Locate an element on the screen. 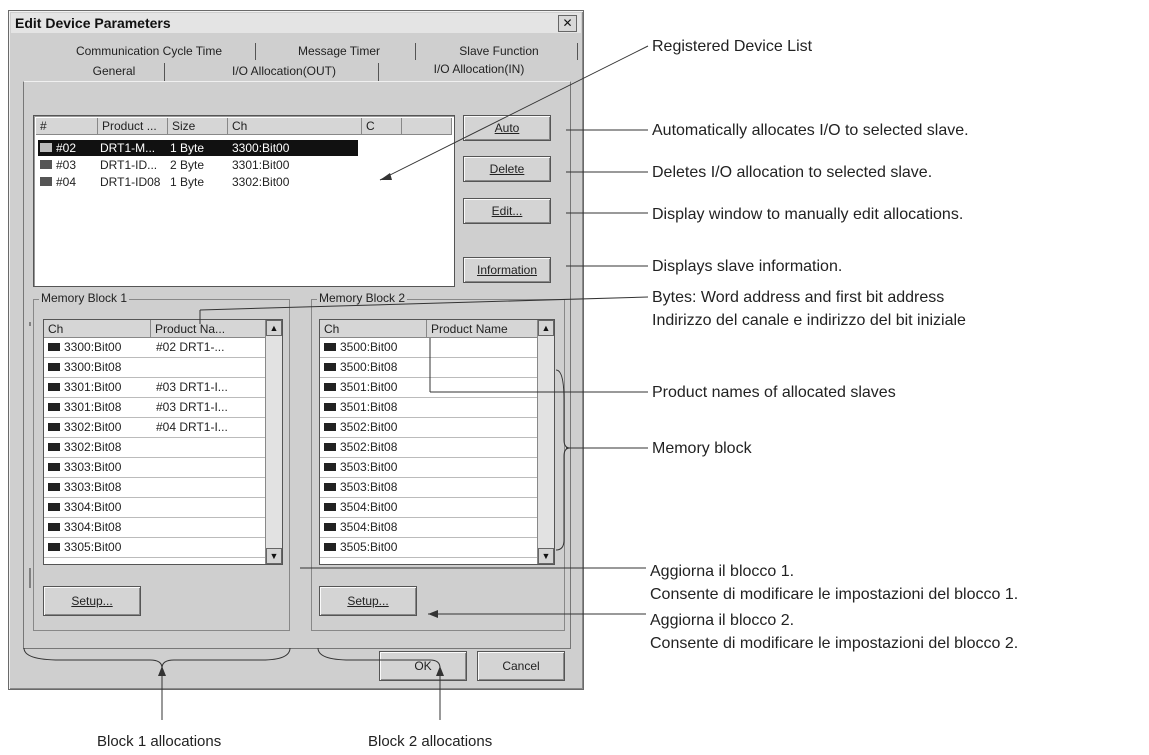  block2-brace is located at coordinates (379, 658).